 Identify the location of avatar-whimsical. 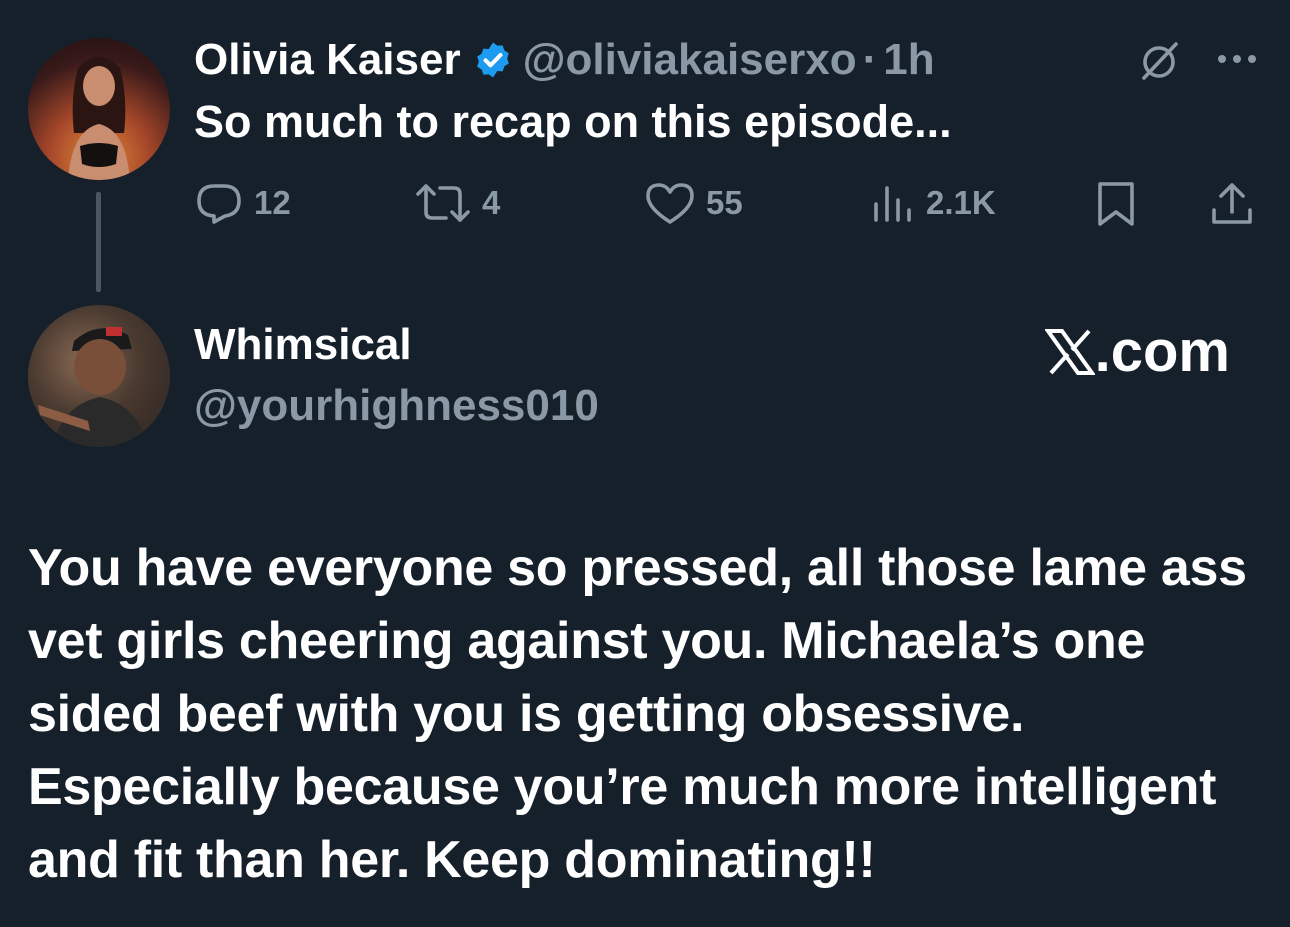
(99, 376).